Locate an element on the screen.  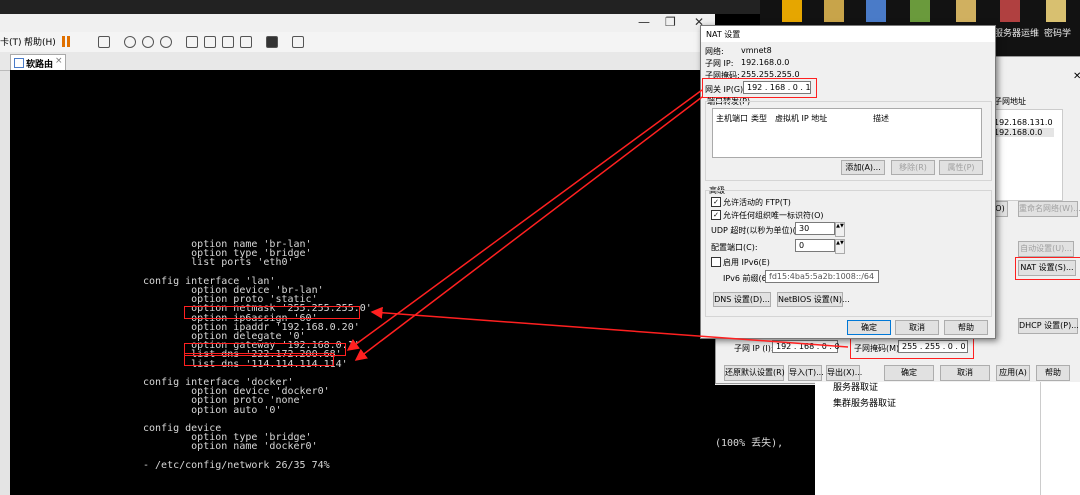
arrow-netmask is located at coordinates (609, 327).